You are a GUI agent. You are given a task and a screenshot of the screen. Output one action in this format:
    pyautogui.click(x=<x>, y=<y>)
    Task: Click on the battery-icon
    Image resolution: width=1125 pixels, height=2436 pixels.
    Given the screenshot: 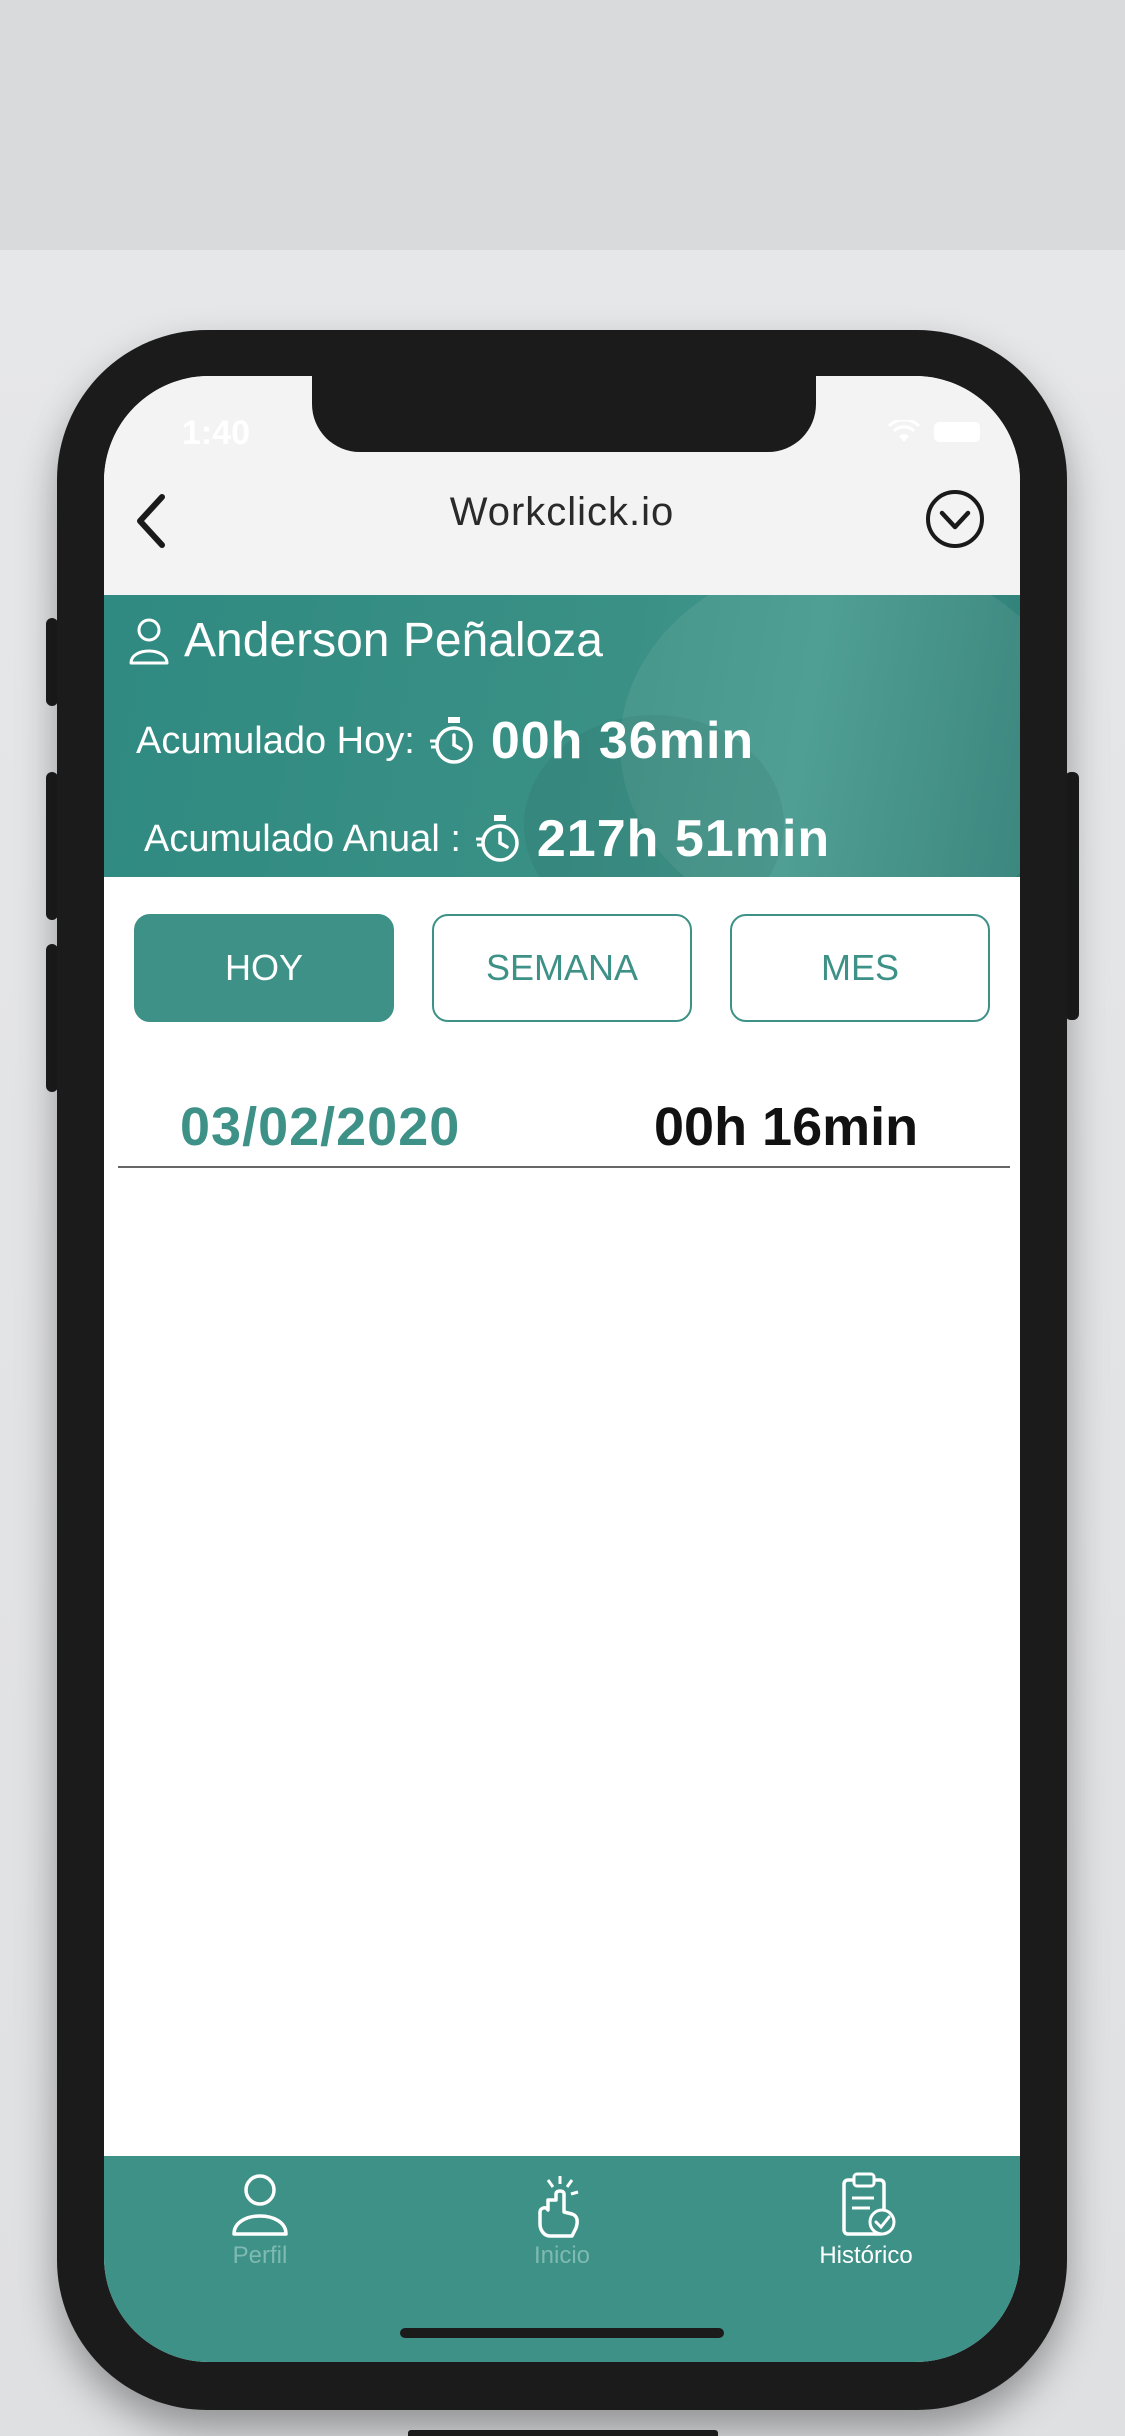 What is the action you would take?
    pyautogui.click(x=957, y=432)
    